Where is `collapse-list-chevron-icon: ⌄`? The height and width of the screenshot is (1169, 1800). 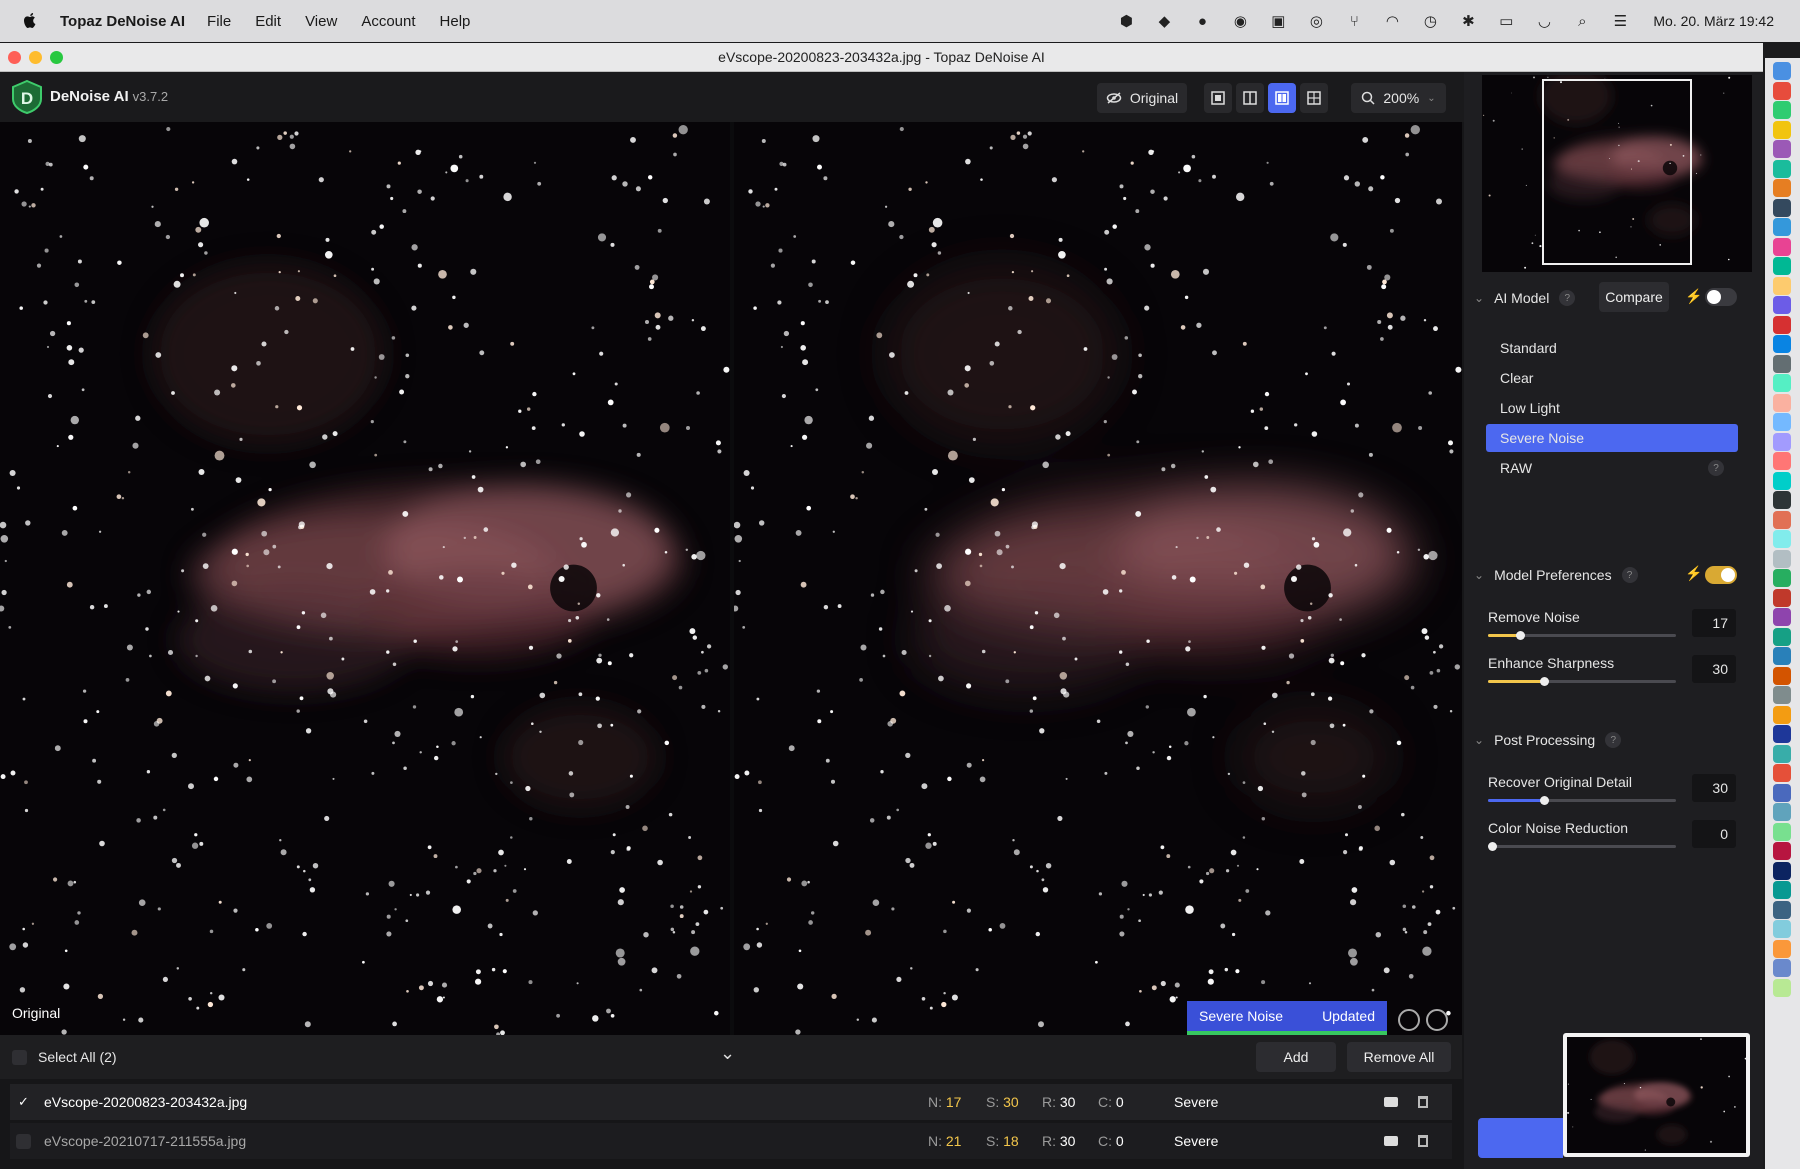 collapse-list-chevron-icon: ⌄ is located at coordinates (727, 1053).